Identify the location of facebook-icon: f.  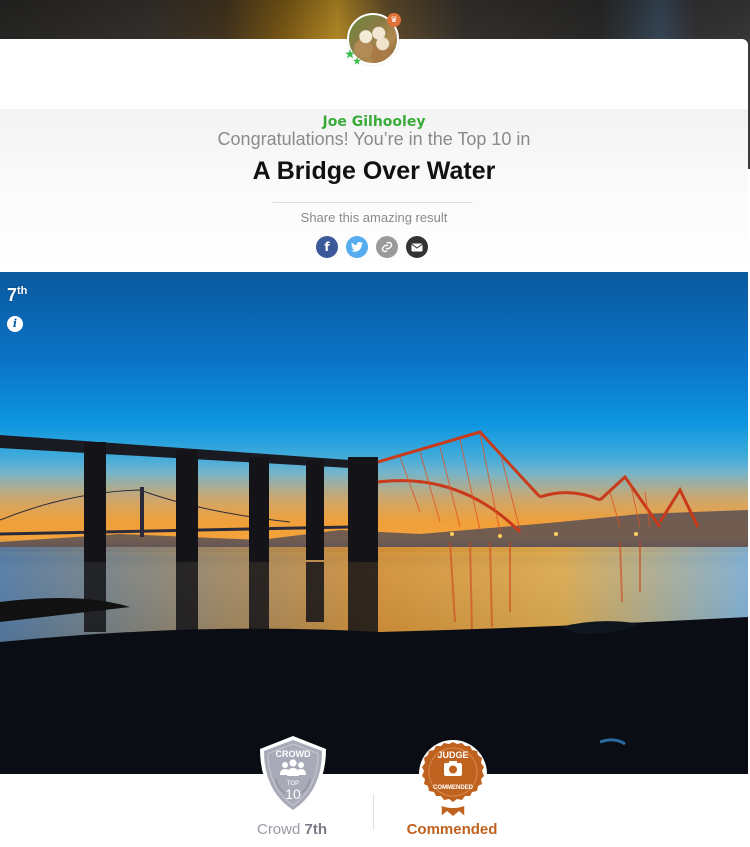
(327, 247).